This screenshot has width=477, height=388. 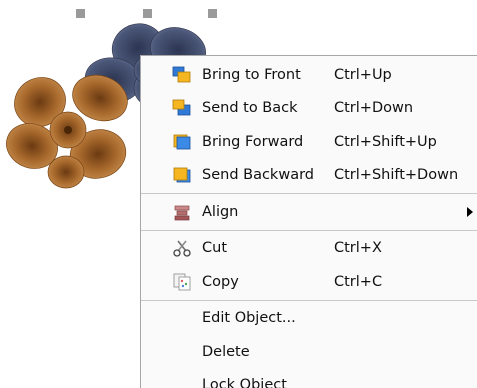 What do you see at coordinates (72, 129) in the screenshot?
I see `brown-flower-image` at bounding box center [72, 129].